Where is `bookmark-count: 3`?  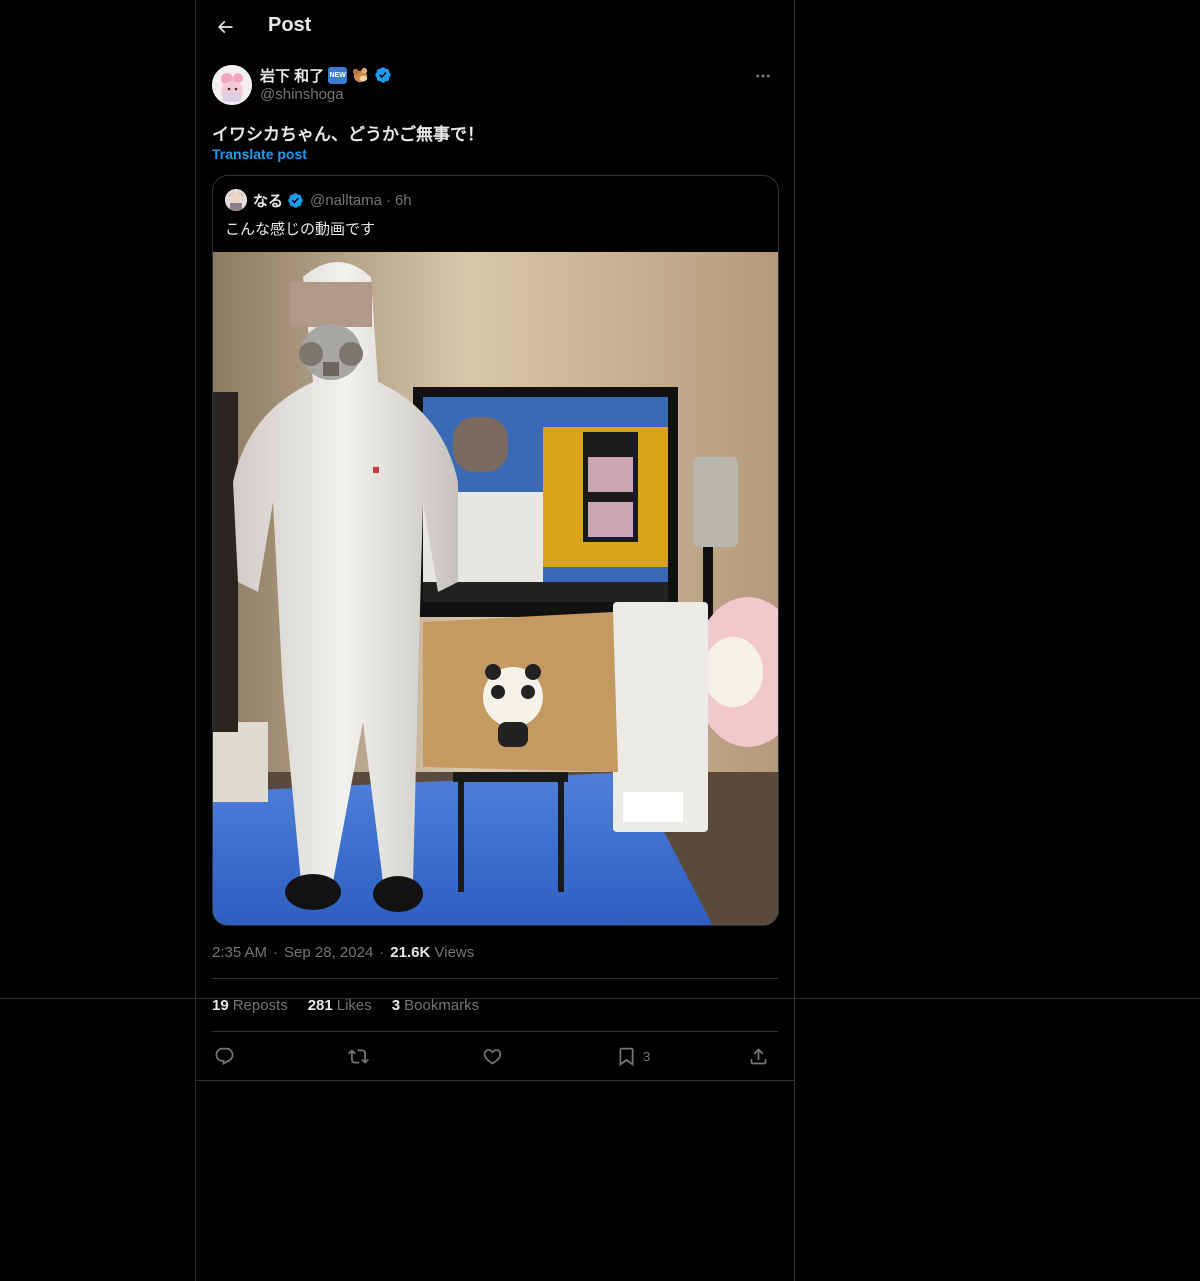
bookmark-count: 3 is located at coordinates (647, 1056).